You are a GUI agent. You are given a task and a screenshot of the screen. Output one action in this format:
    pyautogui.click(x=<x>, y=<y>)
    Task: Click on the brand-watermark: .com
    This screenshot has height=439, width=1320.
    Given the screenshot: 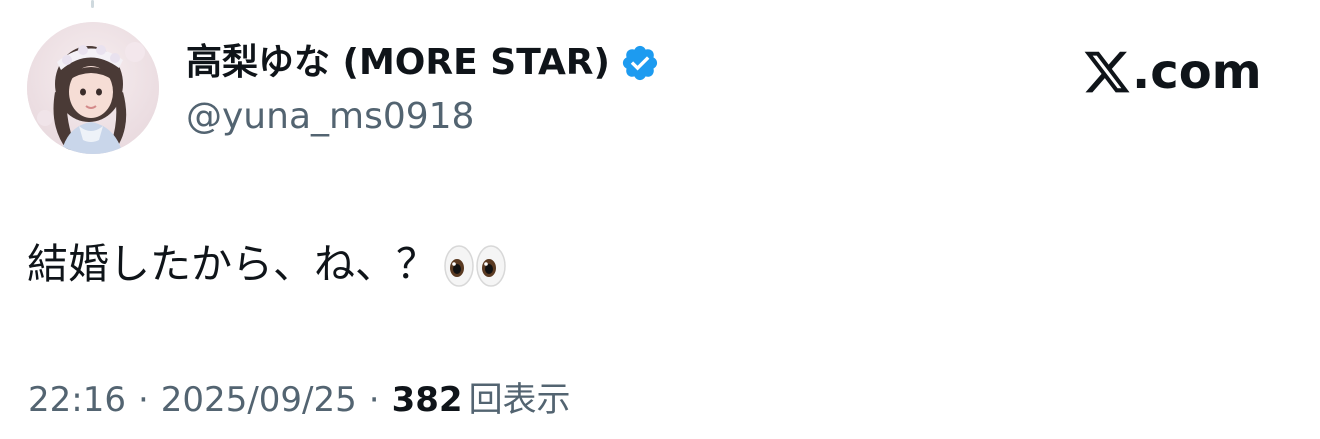 What is the action you would take?
    pyautogui.click(x=1172, y=72)
    